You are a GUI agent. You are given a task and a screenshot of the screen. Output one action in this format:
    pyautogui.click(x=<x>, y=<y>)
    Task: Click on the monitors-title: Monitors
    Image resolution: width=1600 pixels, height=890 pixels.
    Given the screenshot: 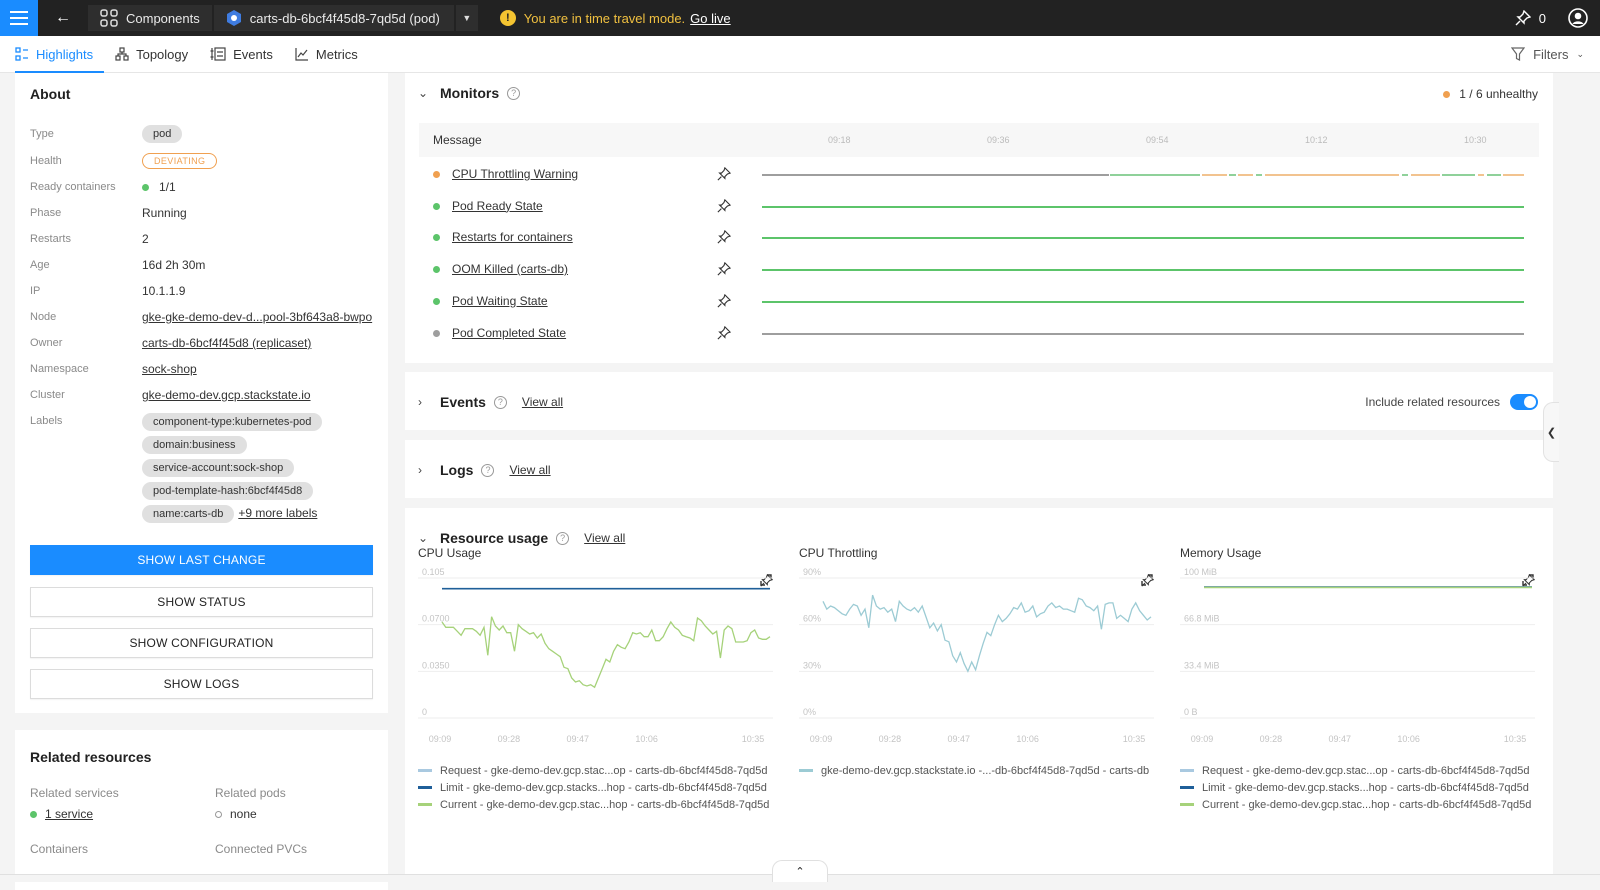 What is the action you would take?
    pyautogui.click(x=470, y=93)
    